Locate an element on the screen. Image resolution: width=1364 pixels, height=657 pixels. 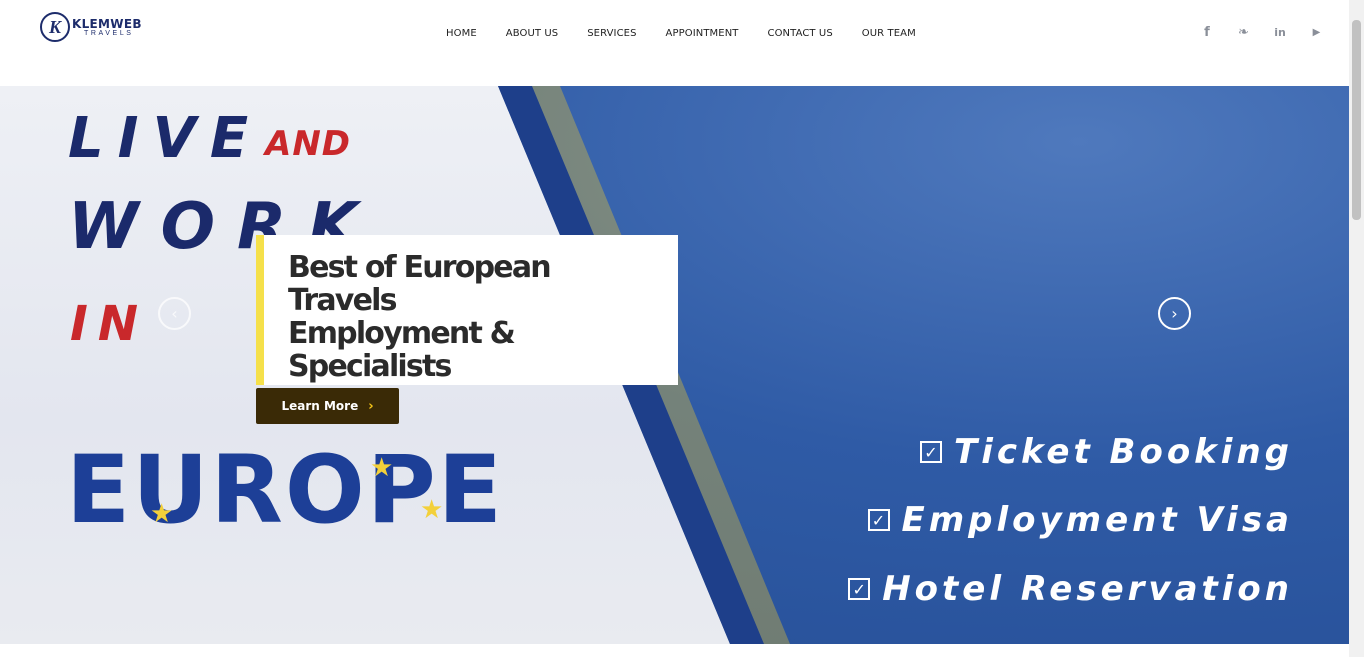
nav-services: SERVICES is located at coordinates (611, 33).